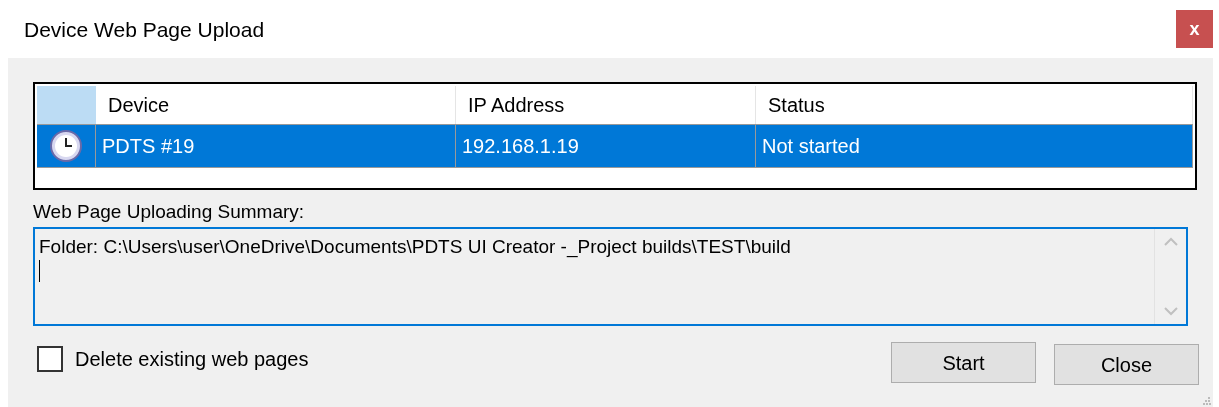 This screenshot has height=407, width=1219. I want to click on clock-icon, so click(66, 146).